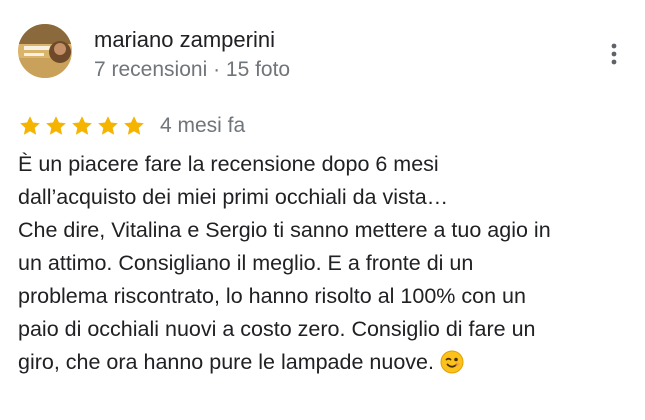 The width and height of the screenshot is (645, 420). I want to click on winking-face-emoji-icon, so click(452, 362).